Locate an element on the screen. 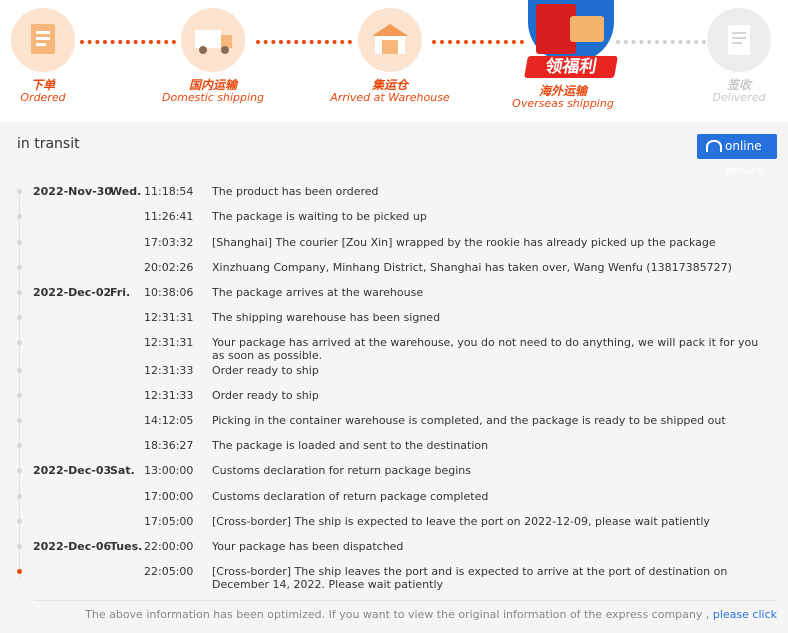 The width and height of the screenshot is (788, 633). timeline-dot-current is located at coordinates (19, 571).